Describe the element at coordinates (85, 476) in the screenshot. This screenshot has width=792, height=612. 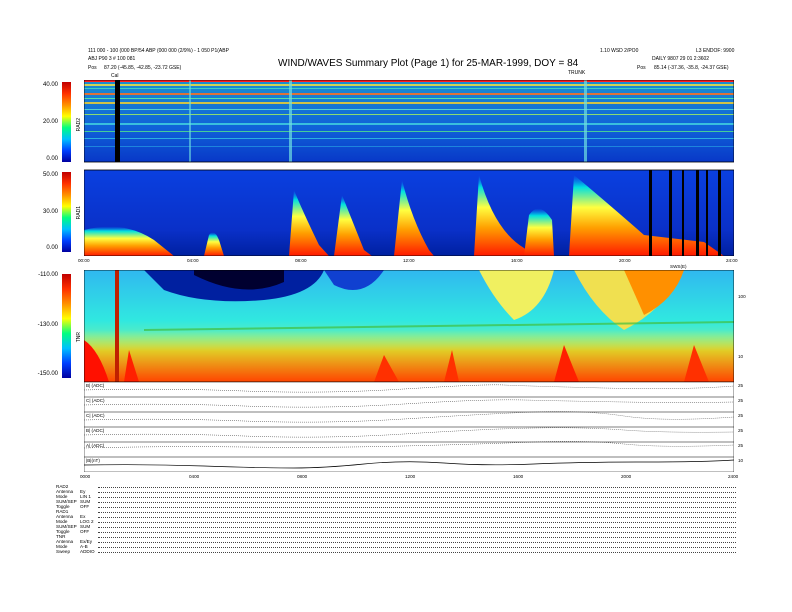
I see `bottom-time-0: 0000` at that location.